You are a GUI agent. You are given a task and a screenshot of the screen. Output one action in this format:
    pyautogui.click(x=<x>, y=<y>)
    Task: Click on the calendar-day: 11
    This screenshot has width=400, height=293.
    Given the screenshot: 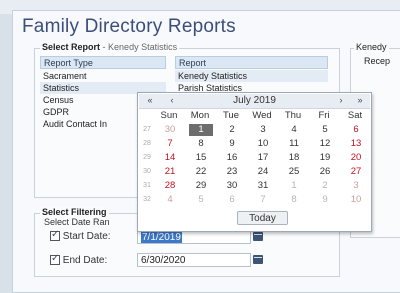 What is the action you would take?
    pyautogui.click(x=294, y=144)
    